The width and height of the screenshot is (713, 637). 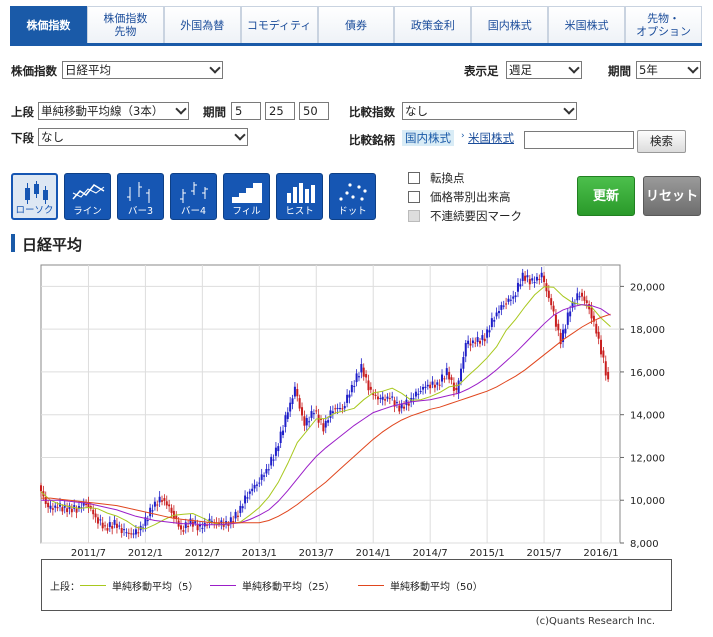 What do you see at coordinates (280, 111) in the screenshot?
I see `term-input-2: 25` at bounding box center [280, 111].